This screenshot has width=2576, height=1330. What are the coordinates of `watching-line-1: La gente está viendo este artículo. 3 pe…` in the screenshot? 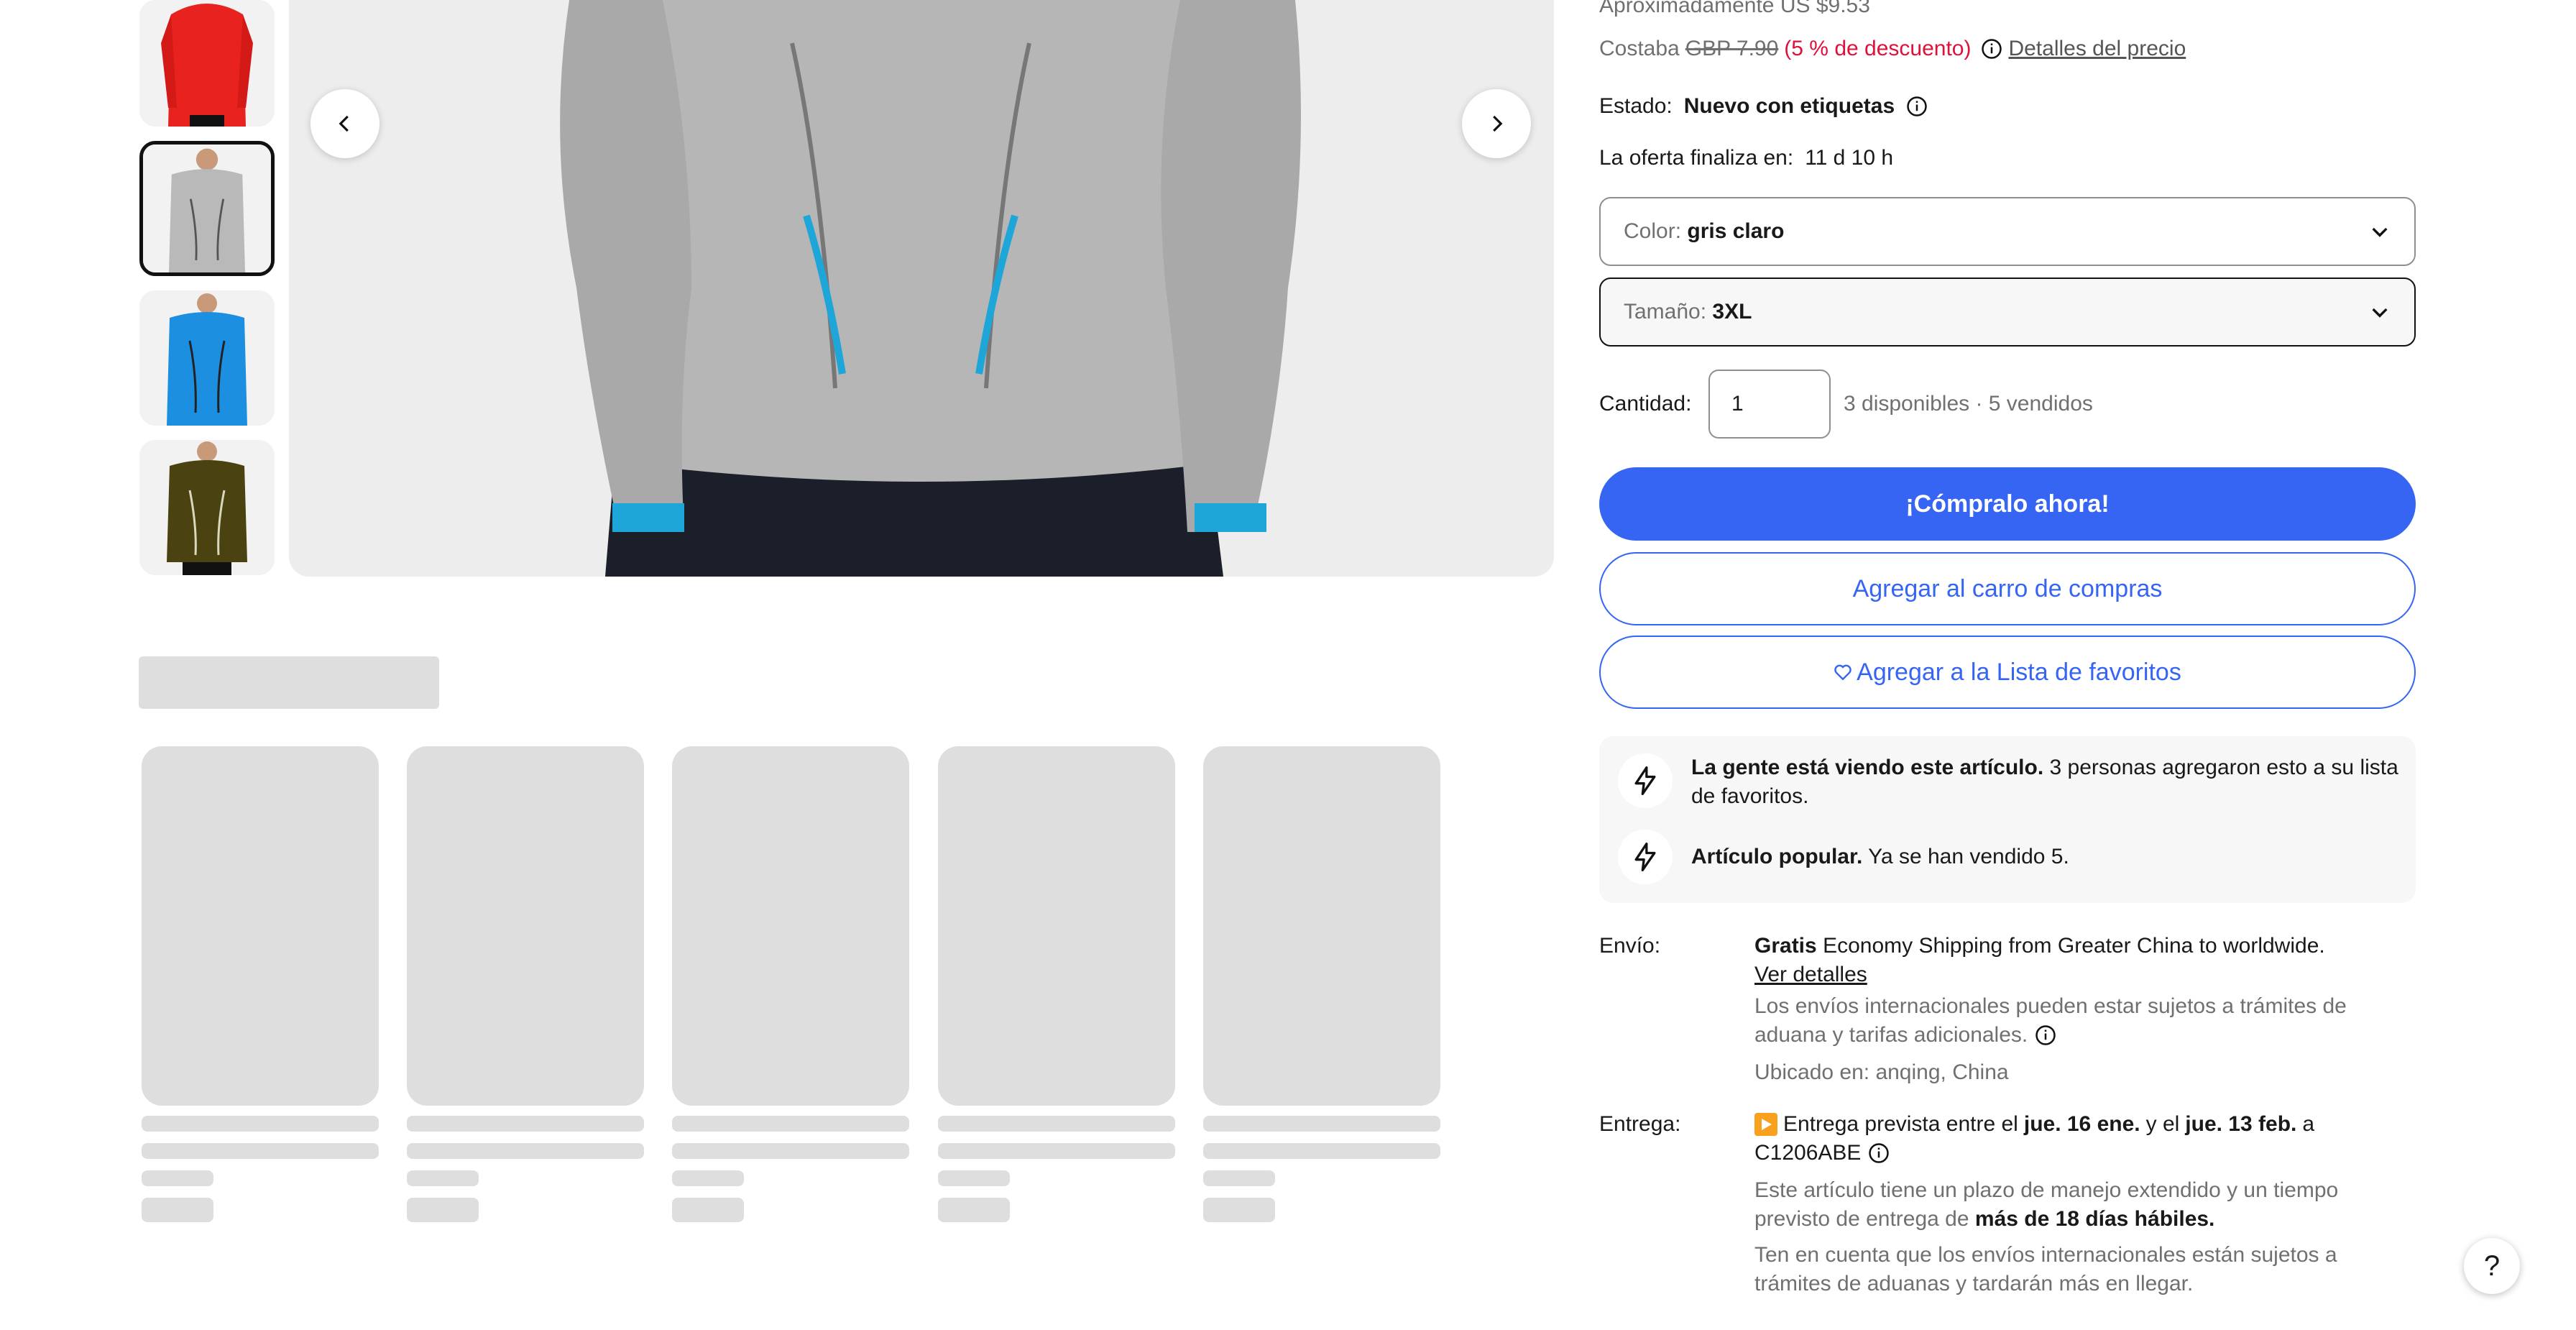 It's located at (2044, 767).